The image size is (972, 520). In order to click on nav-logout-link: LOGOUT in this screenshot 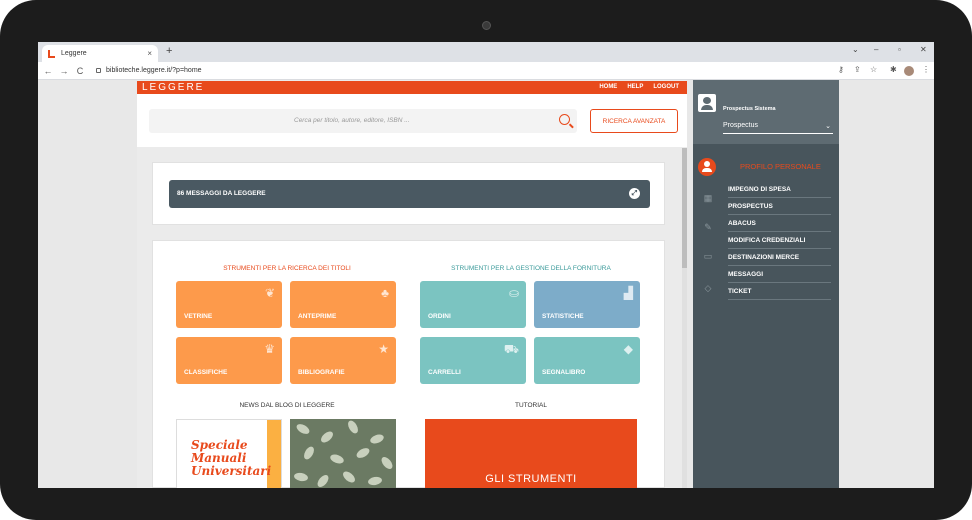, I will do `click(666, 87)`.